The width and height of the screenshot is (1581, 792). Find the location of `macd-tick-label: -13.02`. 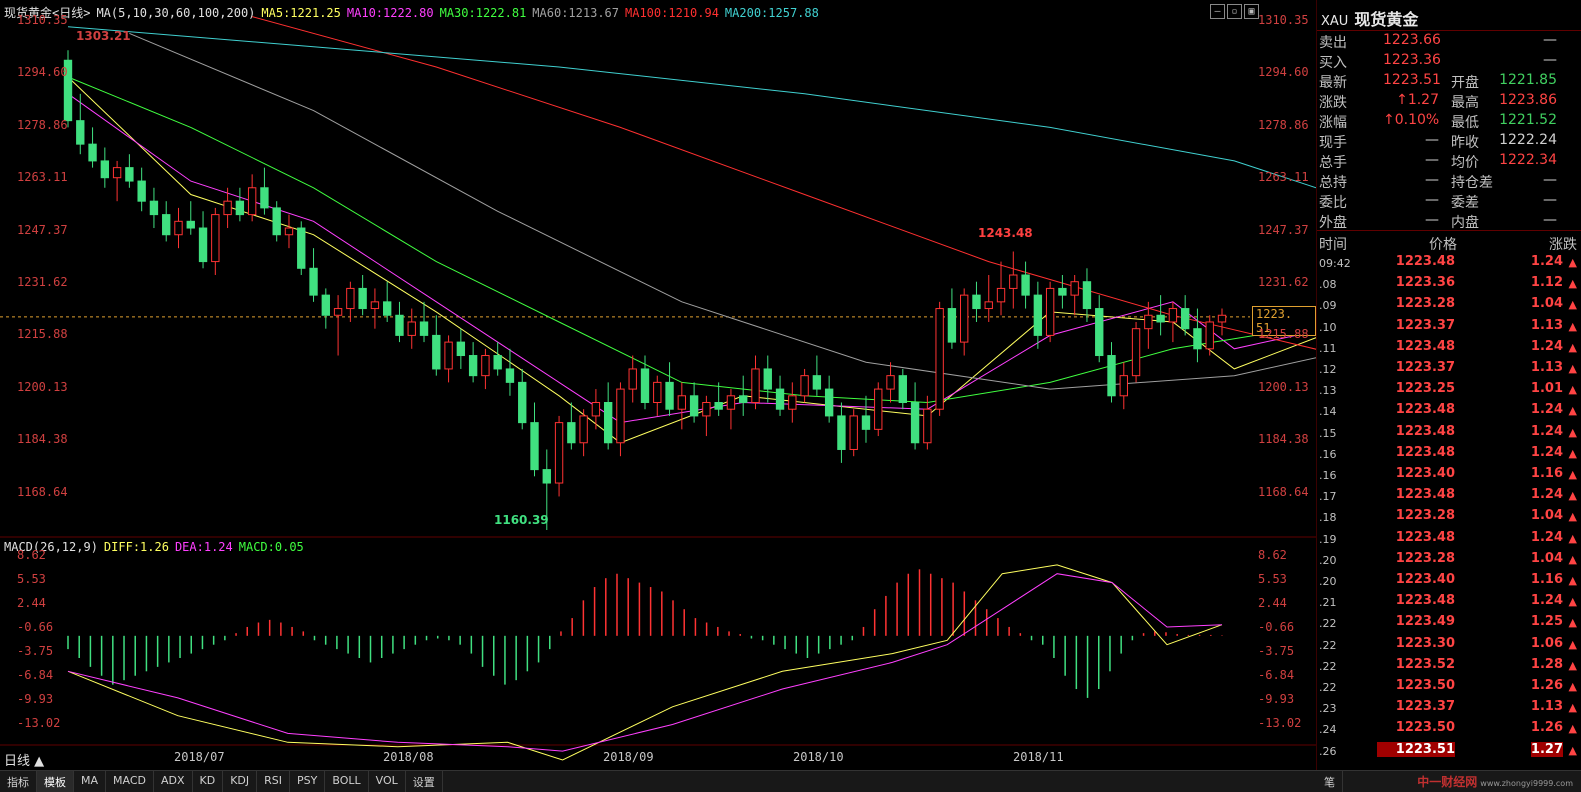

macd-tick-label: -13.02 is located at coordinates (39, 723).